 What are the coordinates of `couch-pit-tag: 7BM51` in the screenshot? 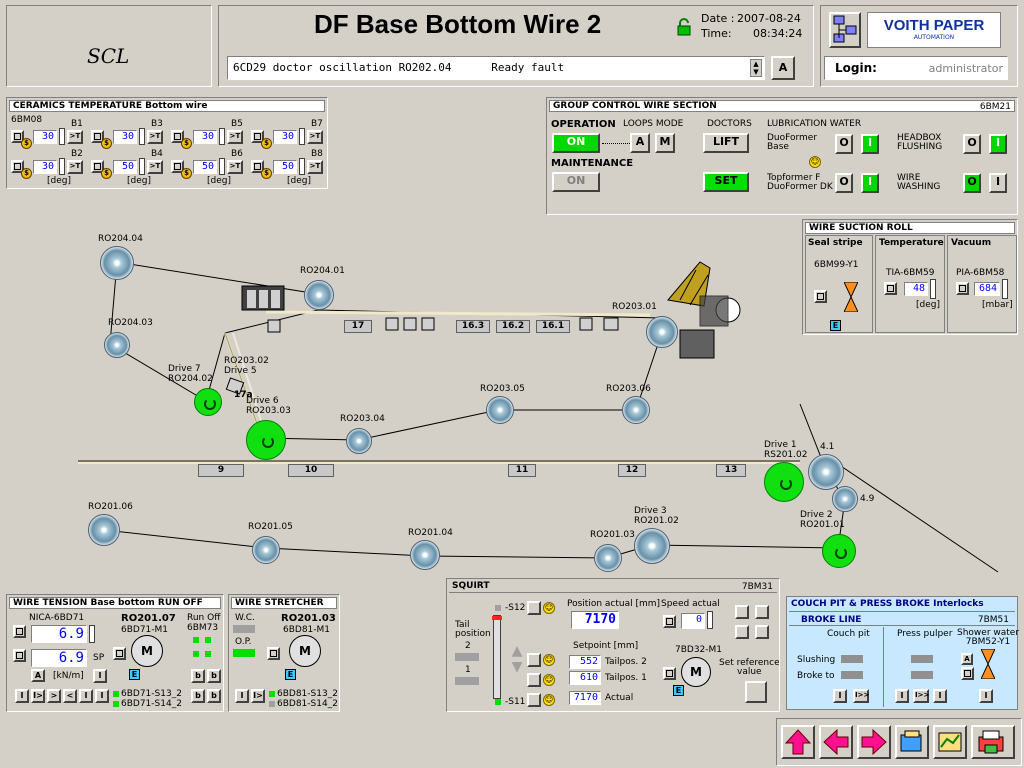 It's located at (993, 620).